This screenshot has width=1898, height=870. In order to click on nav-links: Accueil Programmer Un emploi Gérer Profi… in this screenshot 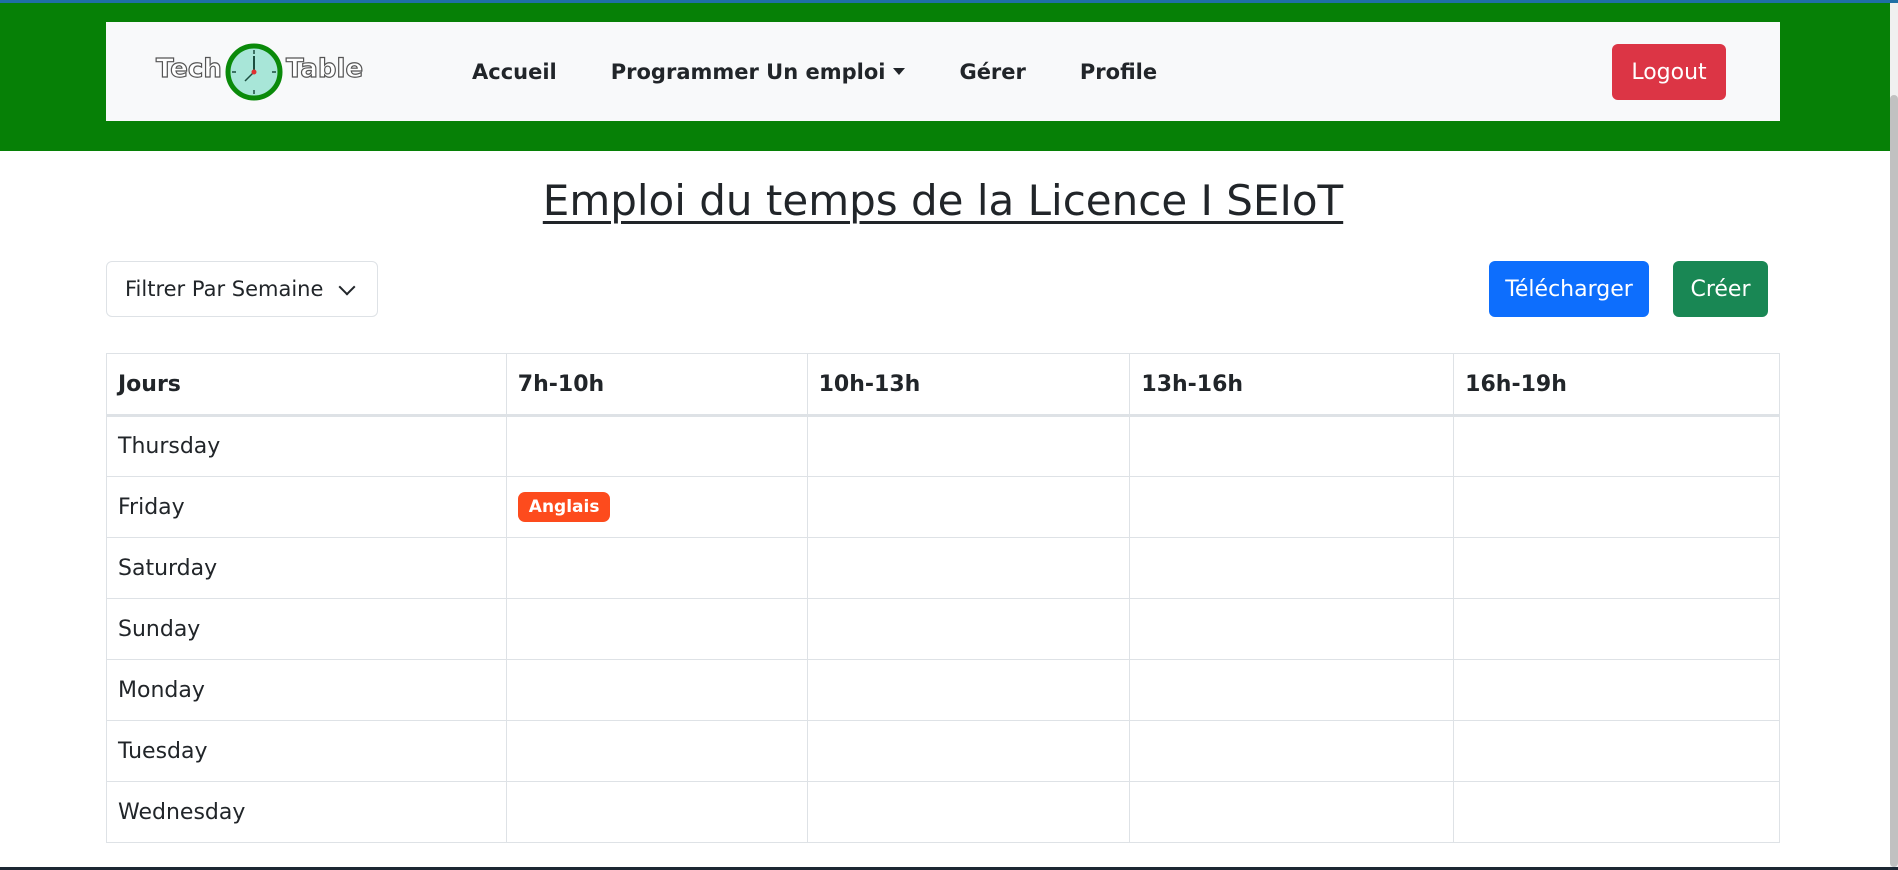, I will do `click(841, 71)`.